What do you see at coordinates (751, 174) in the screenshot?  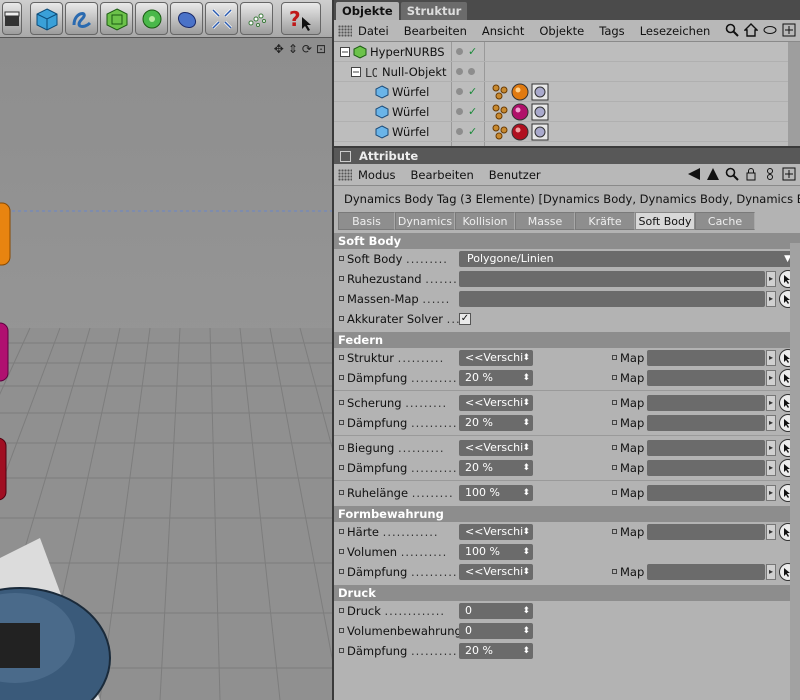 I see `lock-icon` at bounding box center [751, 174].